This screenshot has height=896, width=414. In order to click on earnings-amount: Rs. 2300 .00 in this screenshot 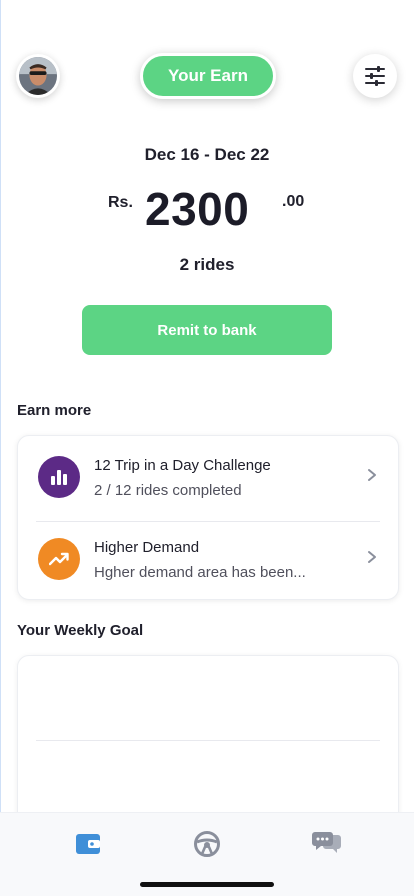, I will do `click(207, 210)`.